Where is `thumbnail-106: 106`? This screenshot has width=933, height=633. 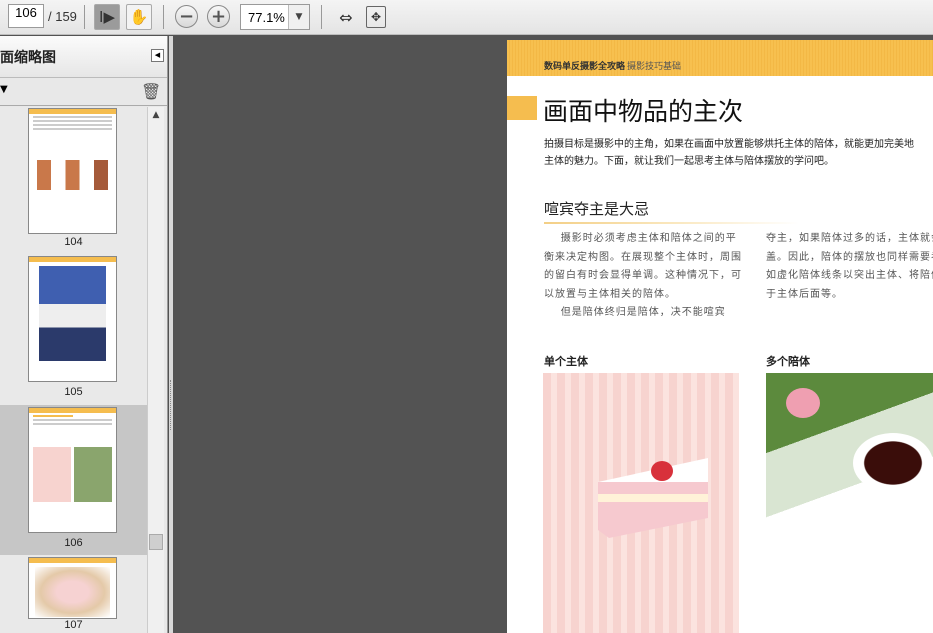 thumbnail-106: 106 is located at coordinates (73, 480).